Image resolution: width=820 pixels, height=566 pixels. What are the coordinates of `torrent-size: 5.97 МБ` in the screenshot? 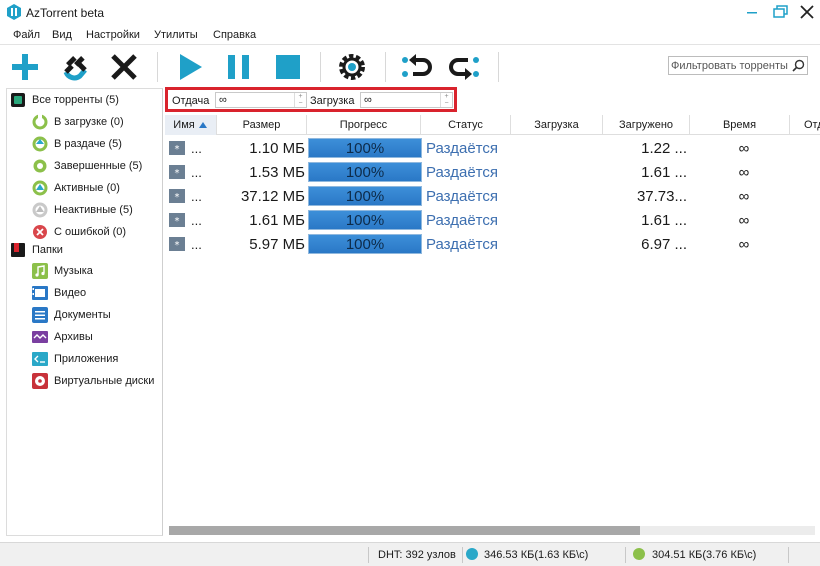 It's located at (277, 244).